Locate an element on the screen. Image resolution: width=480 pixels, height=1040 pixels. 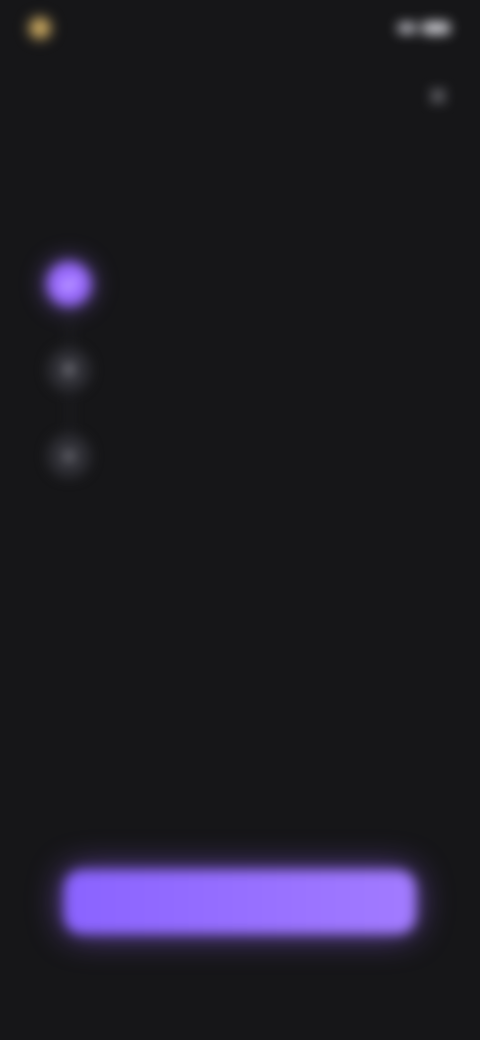
status-right is located at coordinates (424, 28).